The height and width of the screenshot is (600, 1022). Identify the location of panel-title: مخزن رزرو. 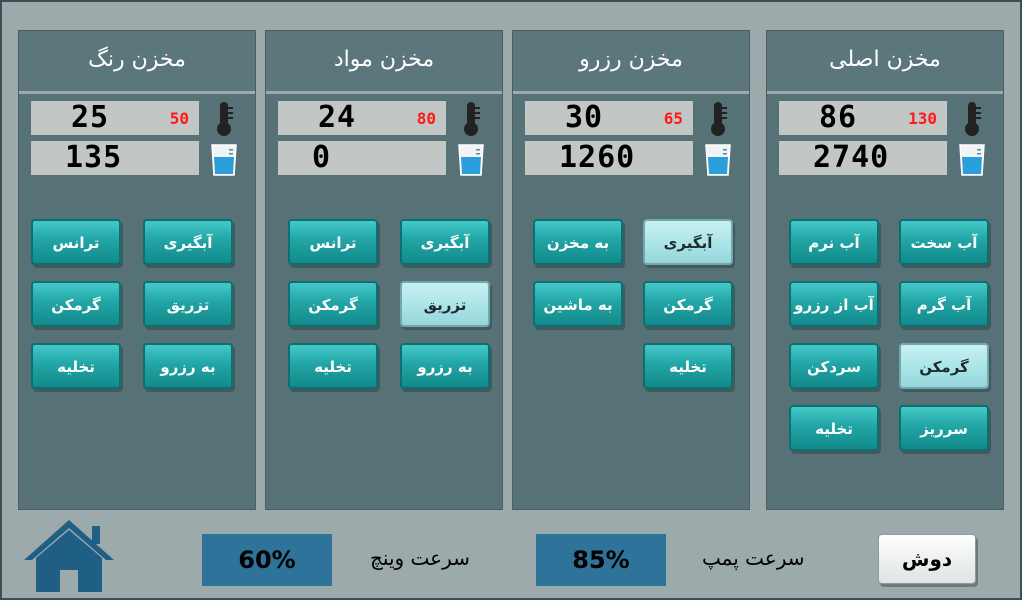
(631, 62).